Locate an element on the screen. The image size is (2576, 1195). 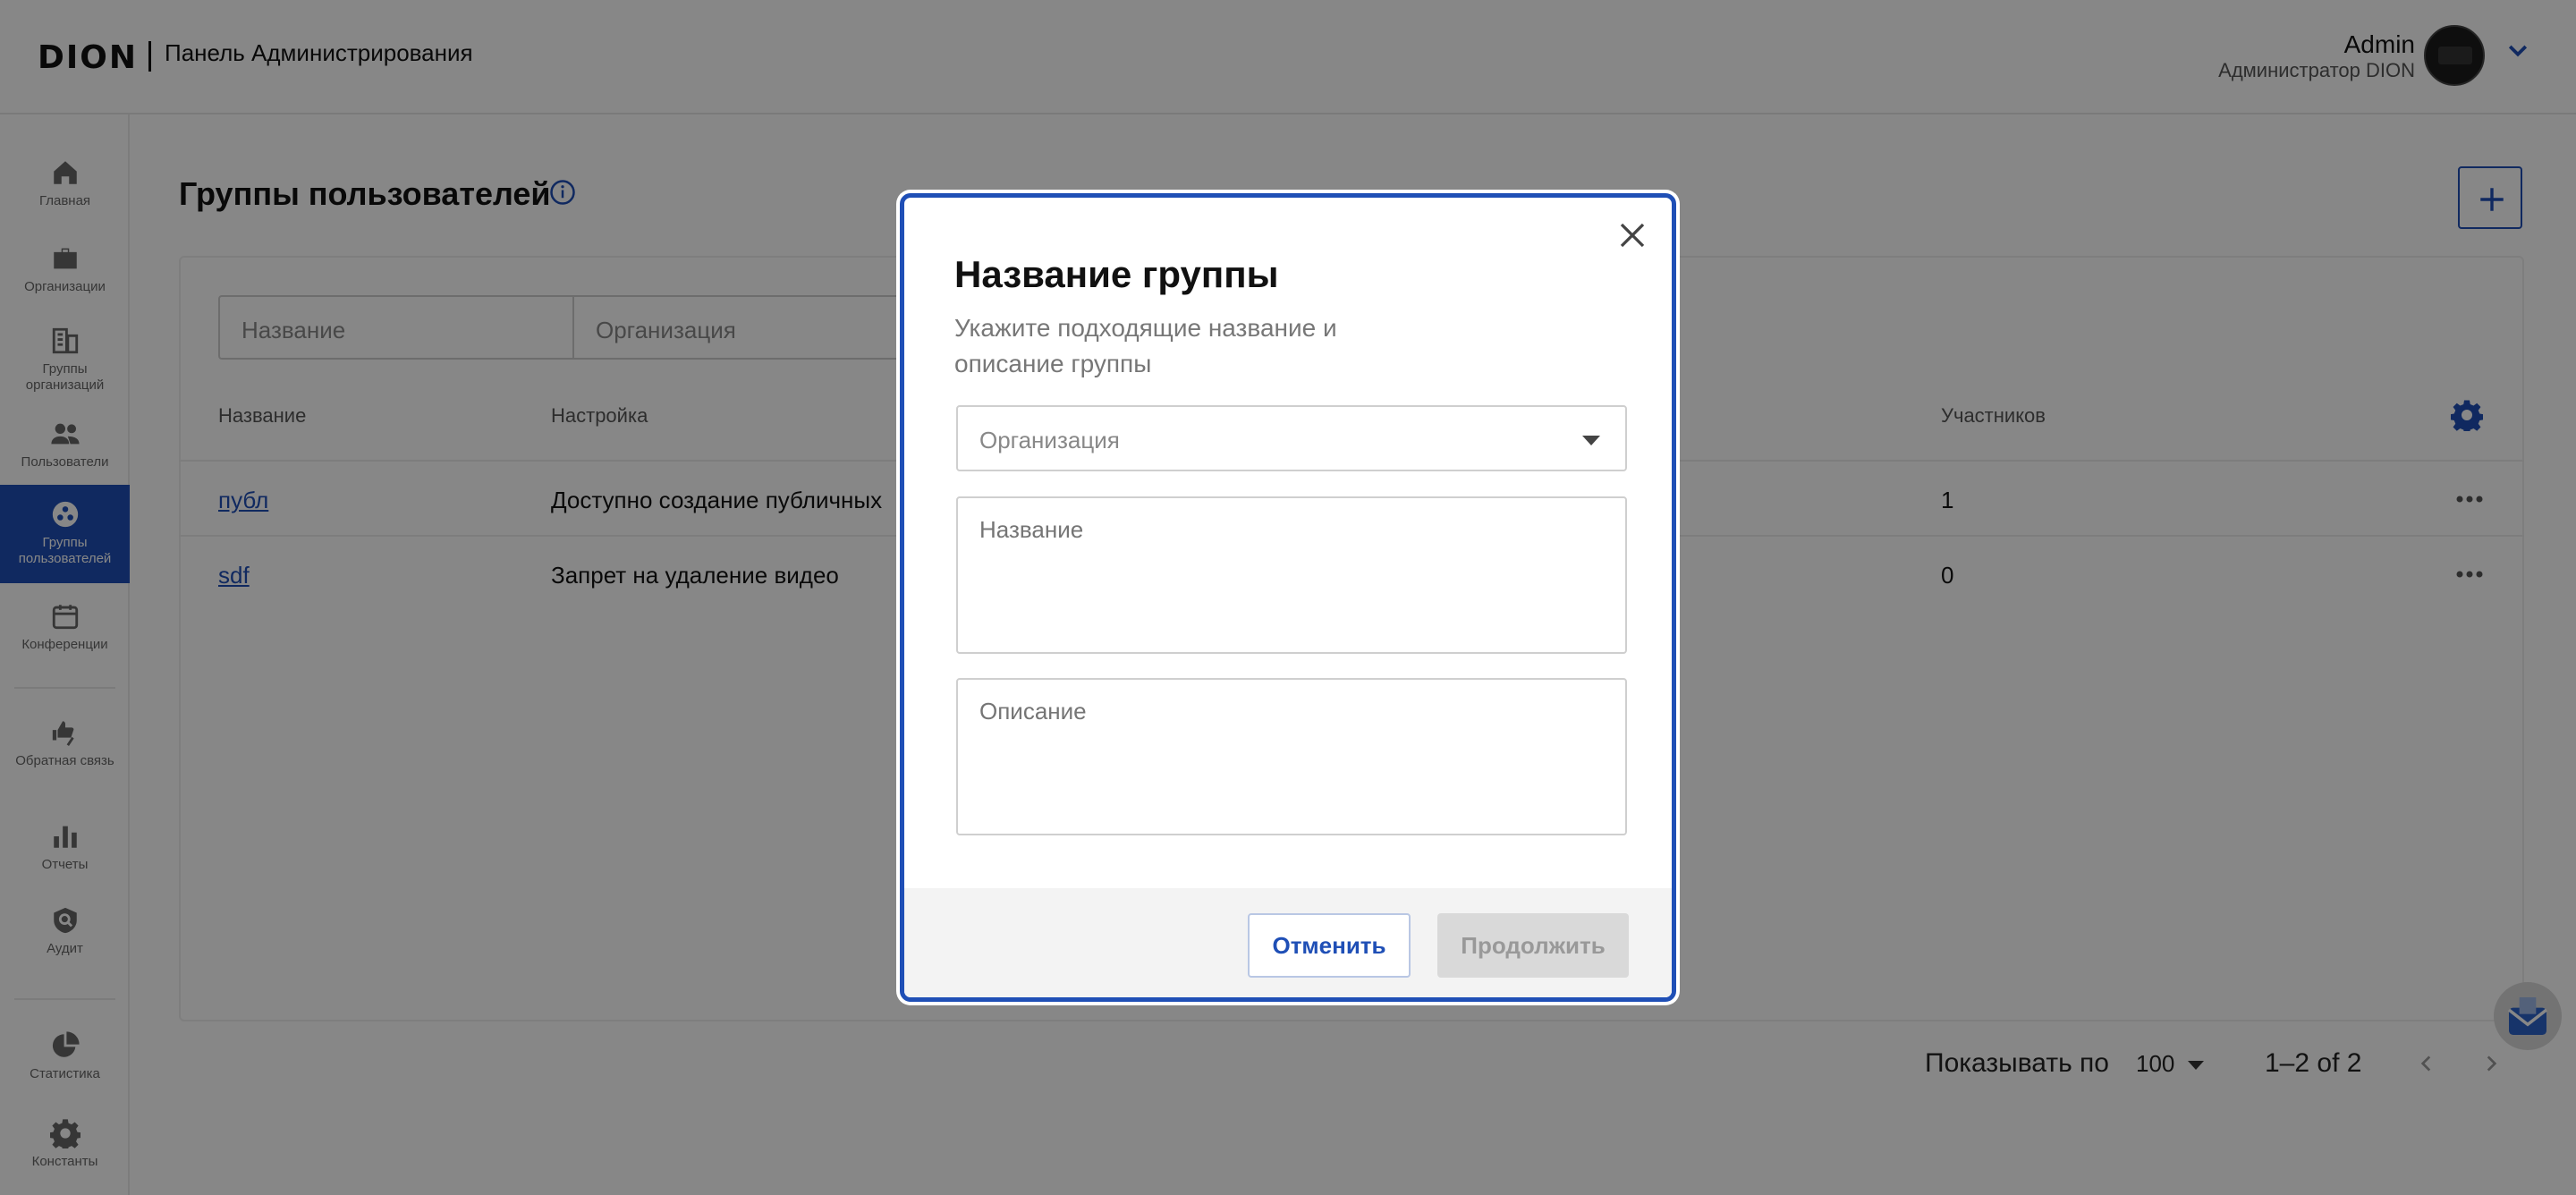
dialog-title: Название группы is located at coordinates (1116, 274).